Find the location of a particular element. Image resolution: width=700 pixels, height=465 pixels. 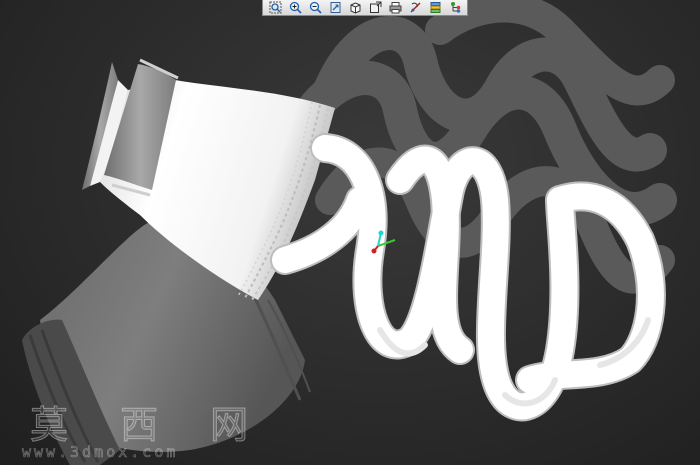

node-tree-button is located at coordinates (455, 8).